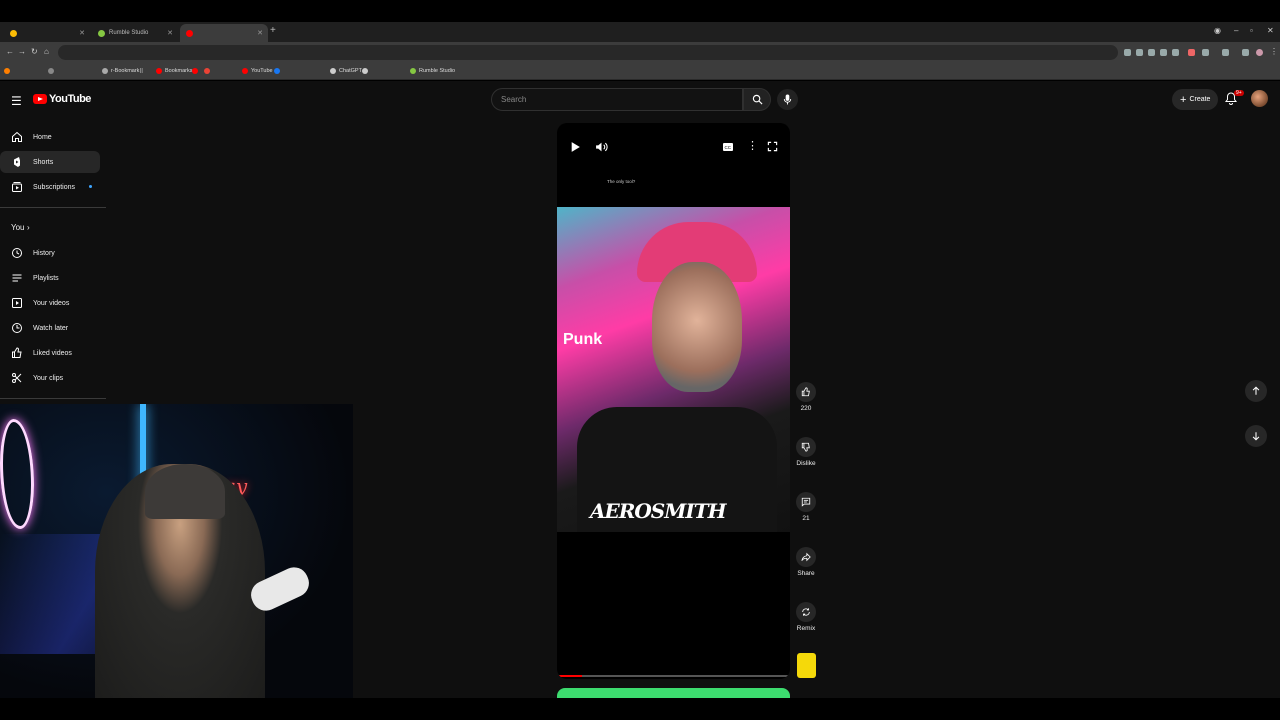 Image resolution: width=1280 pixels, height=720 pixels. I want to click on your-clips-icon, so click(17, 378).